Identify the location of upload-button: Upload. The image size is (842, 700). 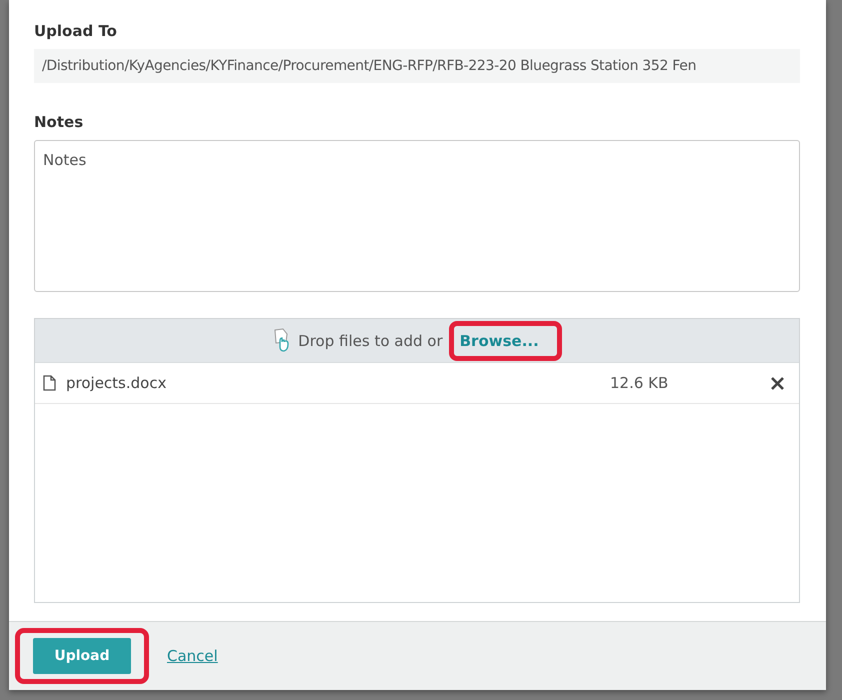
(82, 656).